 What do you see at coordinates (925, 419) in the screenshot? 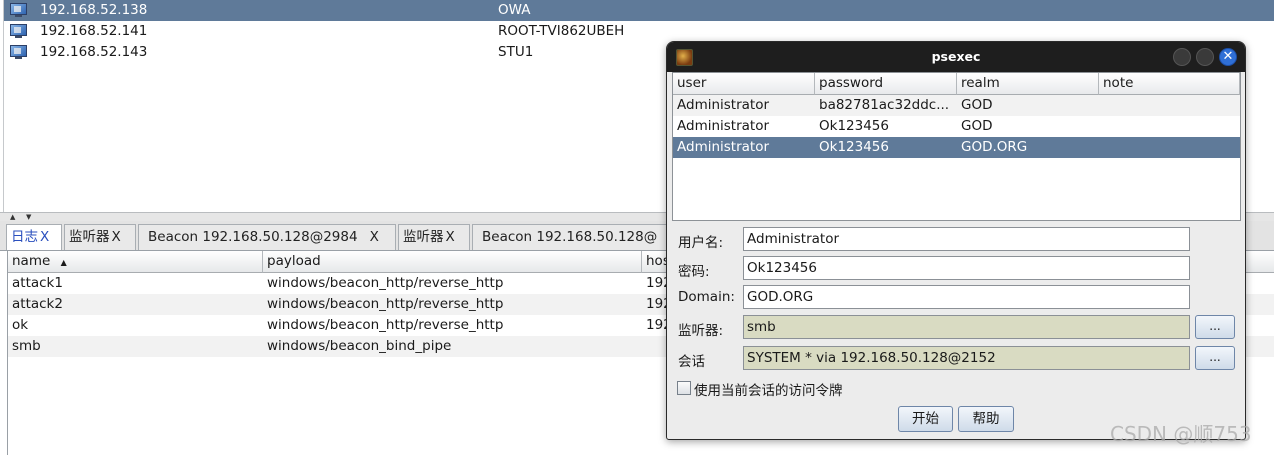
I see `start-button: 开始` at bounding box center [925, 419].